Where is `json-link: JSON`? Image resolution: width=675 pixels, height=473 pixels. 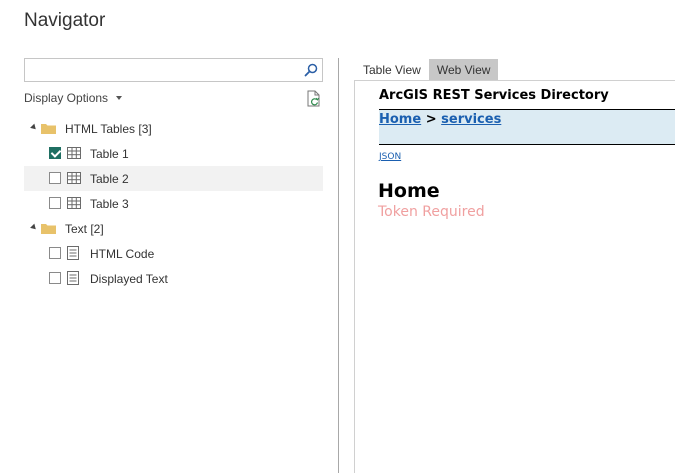
json-link: JSON is located at coordinates (390, 157).